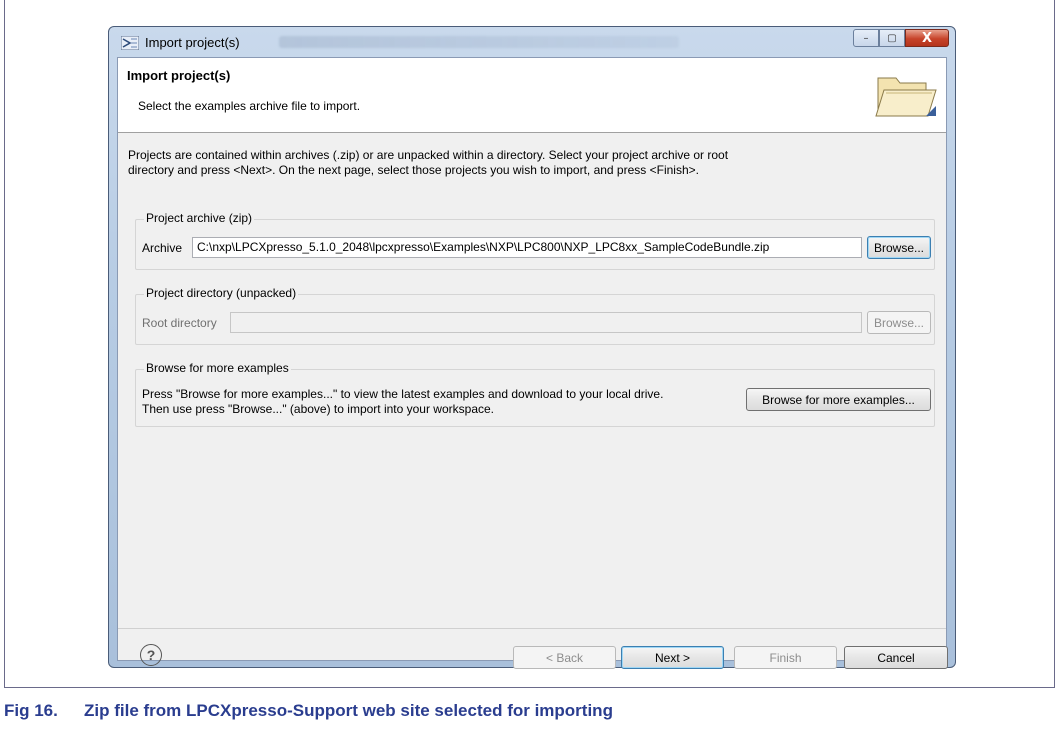  Describe the element at coordinates (479, 42) in the screenshot. I see `background-window-ghost` at that location.